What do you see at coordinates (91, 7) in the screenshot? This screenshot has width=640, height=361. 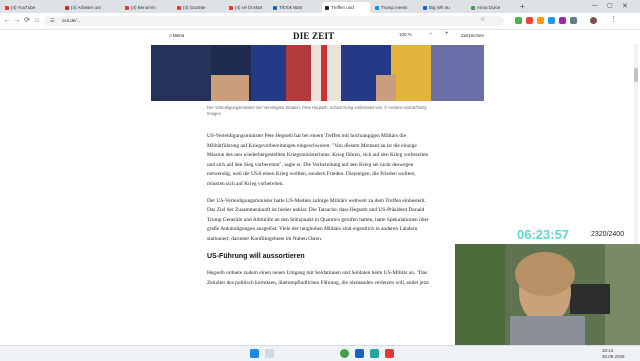 I see `browser-tab: (4) Arbeiter unt` at bounding box center [91, 7].